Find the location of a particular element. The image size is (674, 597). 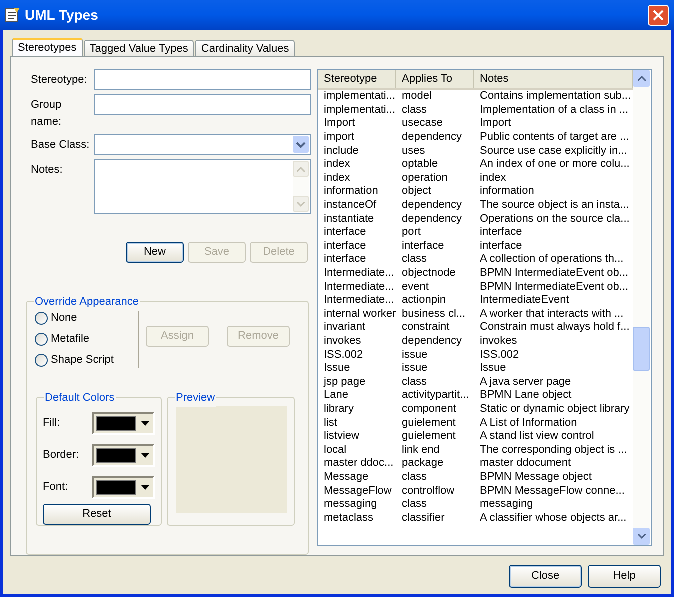

field-label: Base Class: is located at coordinates (61, 145).